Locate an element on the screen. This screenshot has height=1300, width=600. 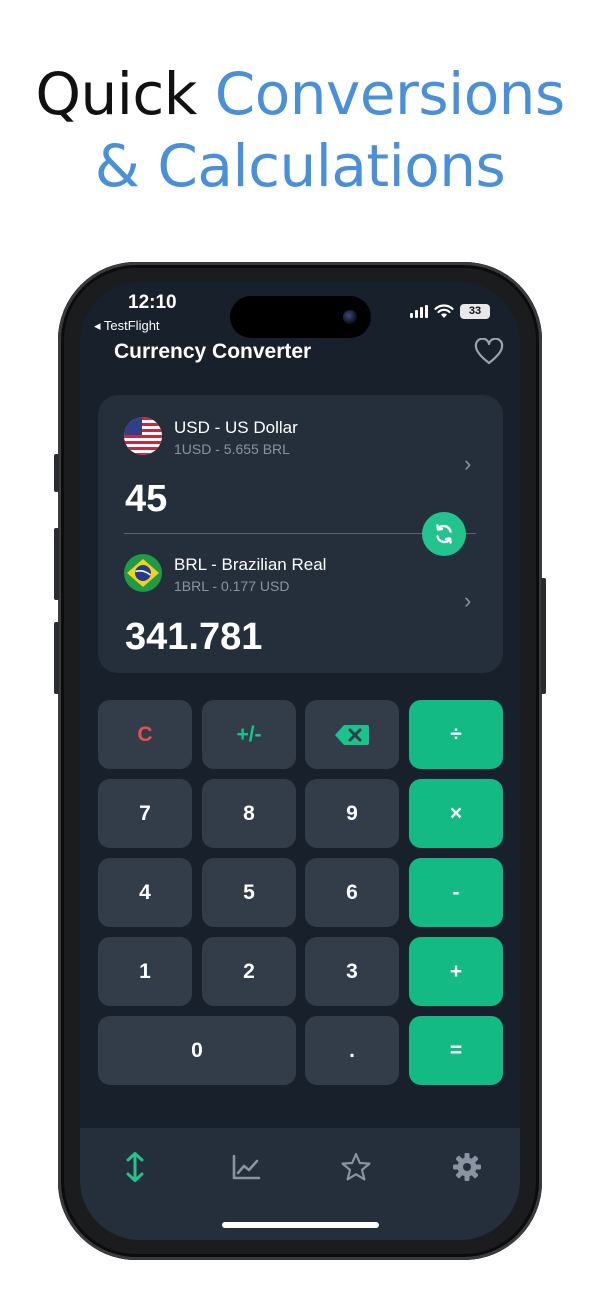
tab-bar is located at coordinates (300, 1184).